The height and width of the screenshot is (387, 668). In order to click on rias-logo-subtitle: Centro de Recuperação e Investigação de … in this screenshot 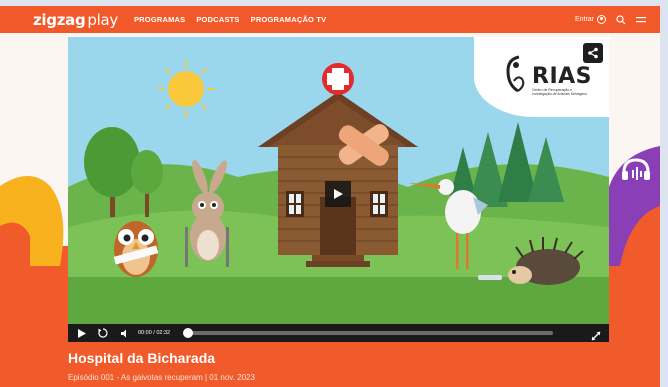, I will do `click(560, 92)`.